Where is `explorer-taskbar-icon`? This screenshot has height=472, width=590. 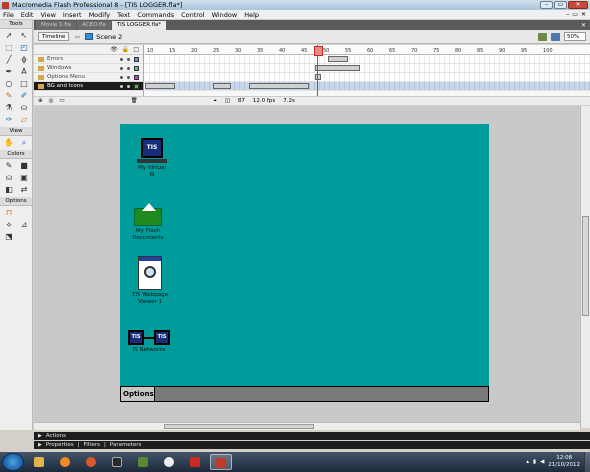 explorer-taskbar-icon is located at coordinates (39, 462).